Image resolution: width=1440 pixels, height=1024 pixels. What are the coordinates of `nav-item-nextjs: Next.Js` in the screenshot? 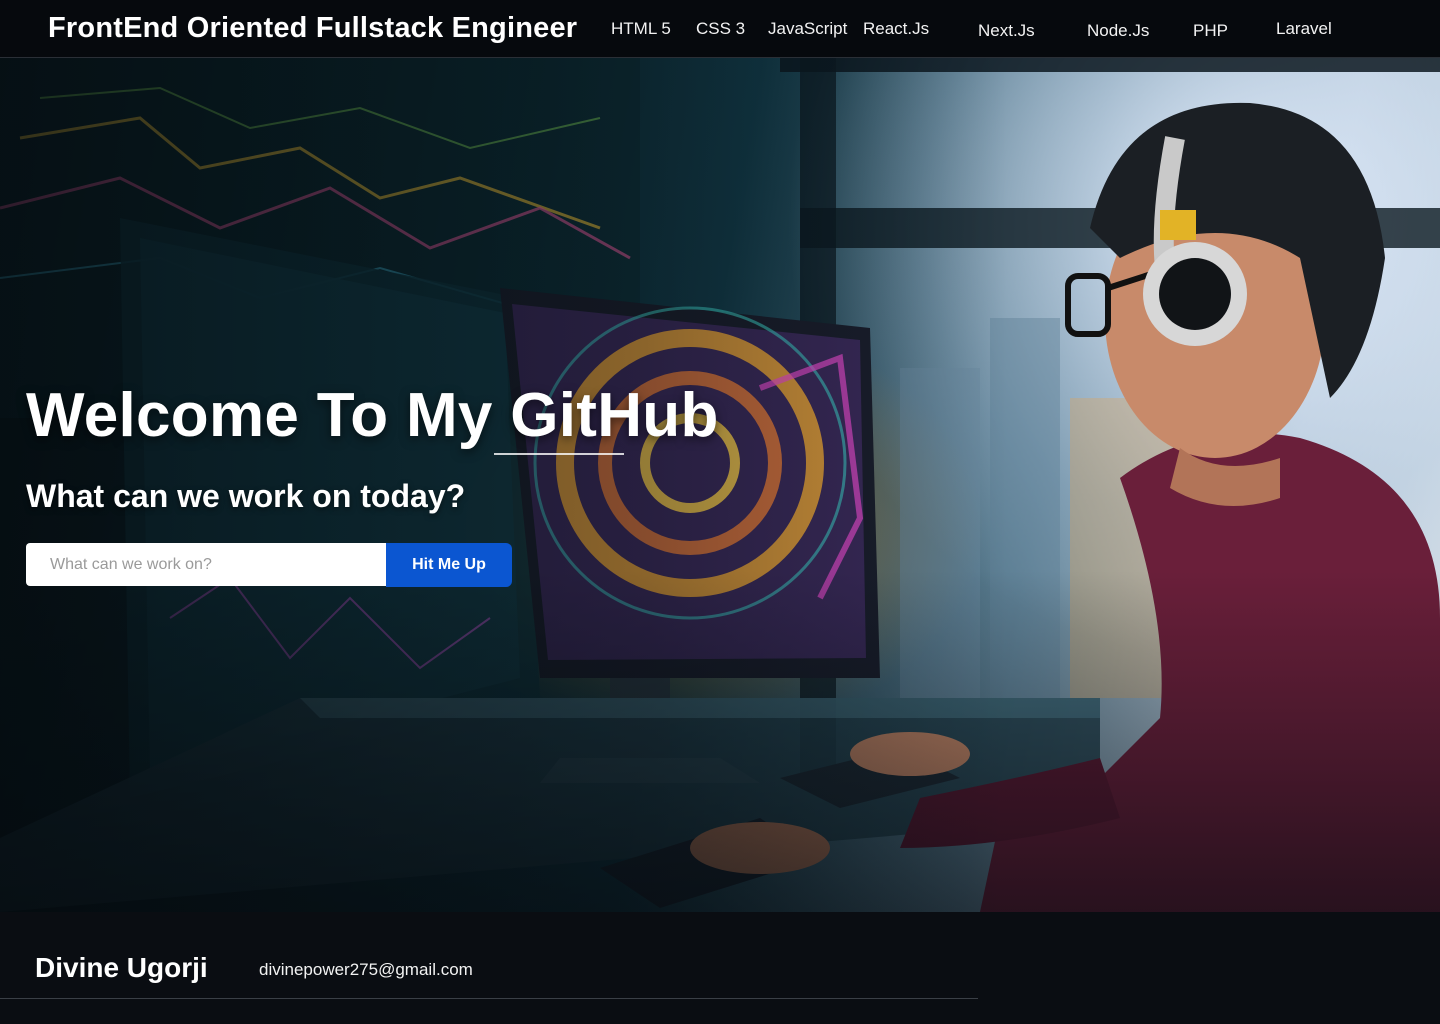 It's located at (1006, 31).